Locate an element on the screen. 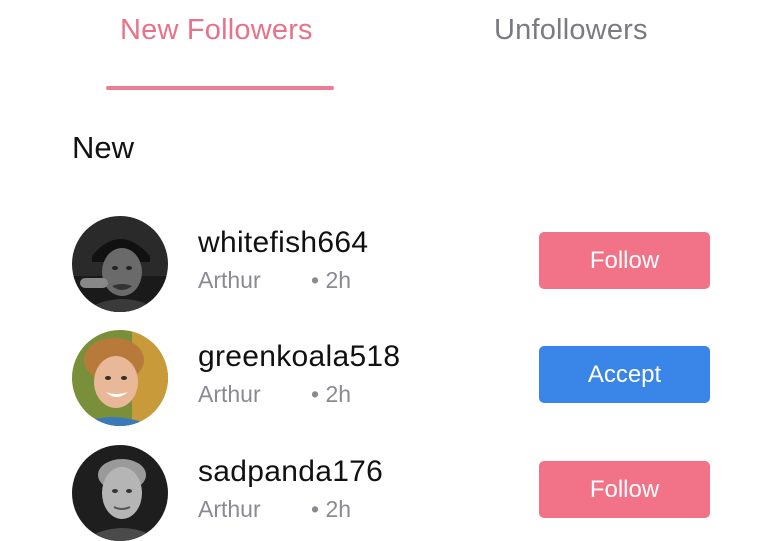 This screenshot has height=541, width=779. active-tab-indicator is located at coordinates (220, 88).